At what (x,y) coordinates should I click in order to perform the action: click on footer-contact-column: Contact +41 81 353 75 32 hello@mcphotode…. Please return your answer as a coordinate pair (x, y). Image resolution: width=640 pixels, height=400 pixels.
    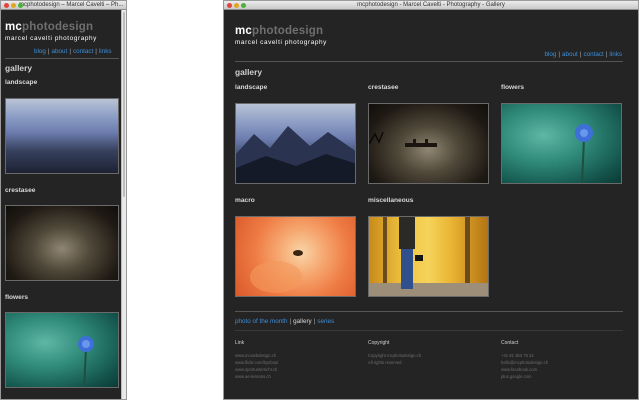
    Looking at the image, I should click on (561, 360).